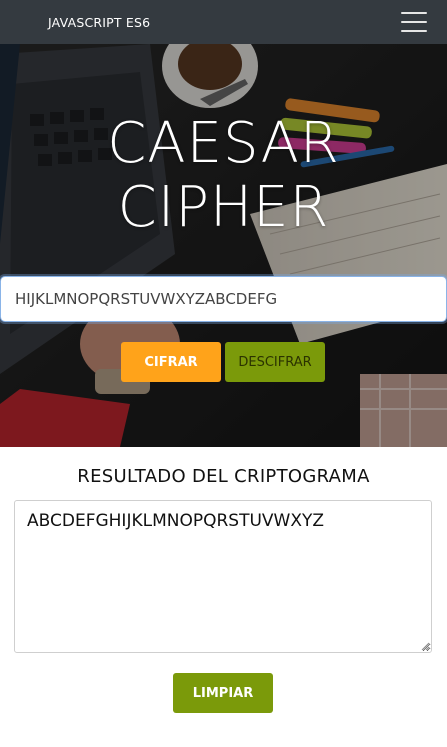 The width and height of the screenshot is (447, 747). What do you see at coordinates (223, 476) in the screenshot?
I see `result-heading: RESULTADO DEL CRIPTOGRAMA` at bounding box center [223, 476].